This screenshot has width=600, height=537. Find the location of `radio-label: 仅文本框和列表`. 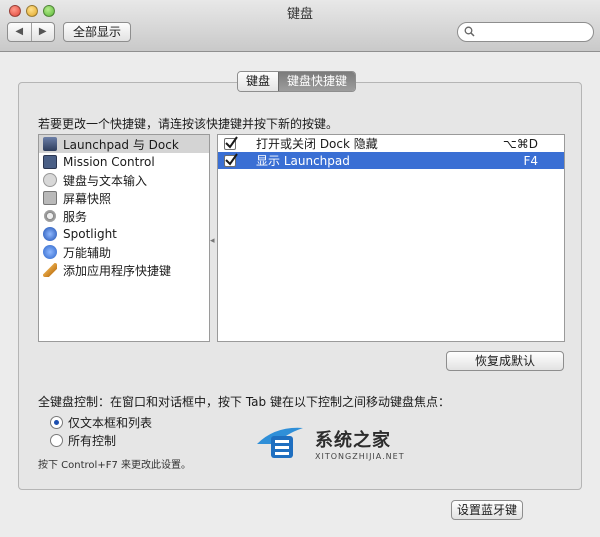

radio-label: 仅文本框和列表 is located at coordinates (110, 423).